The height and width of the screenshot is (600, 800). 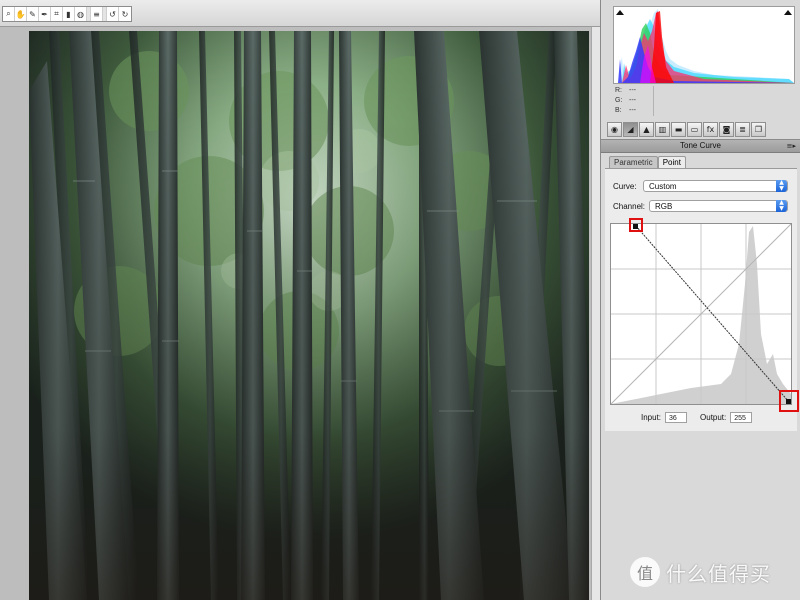 I want to click on tool-group: ⌕ ✋ ✎ ✒ ⌗ ▮ ◍ ≡ ↺ ↻, so click(x=67, y=14).